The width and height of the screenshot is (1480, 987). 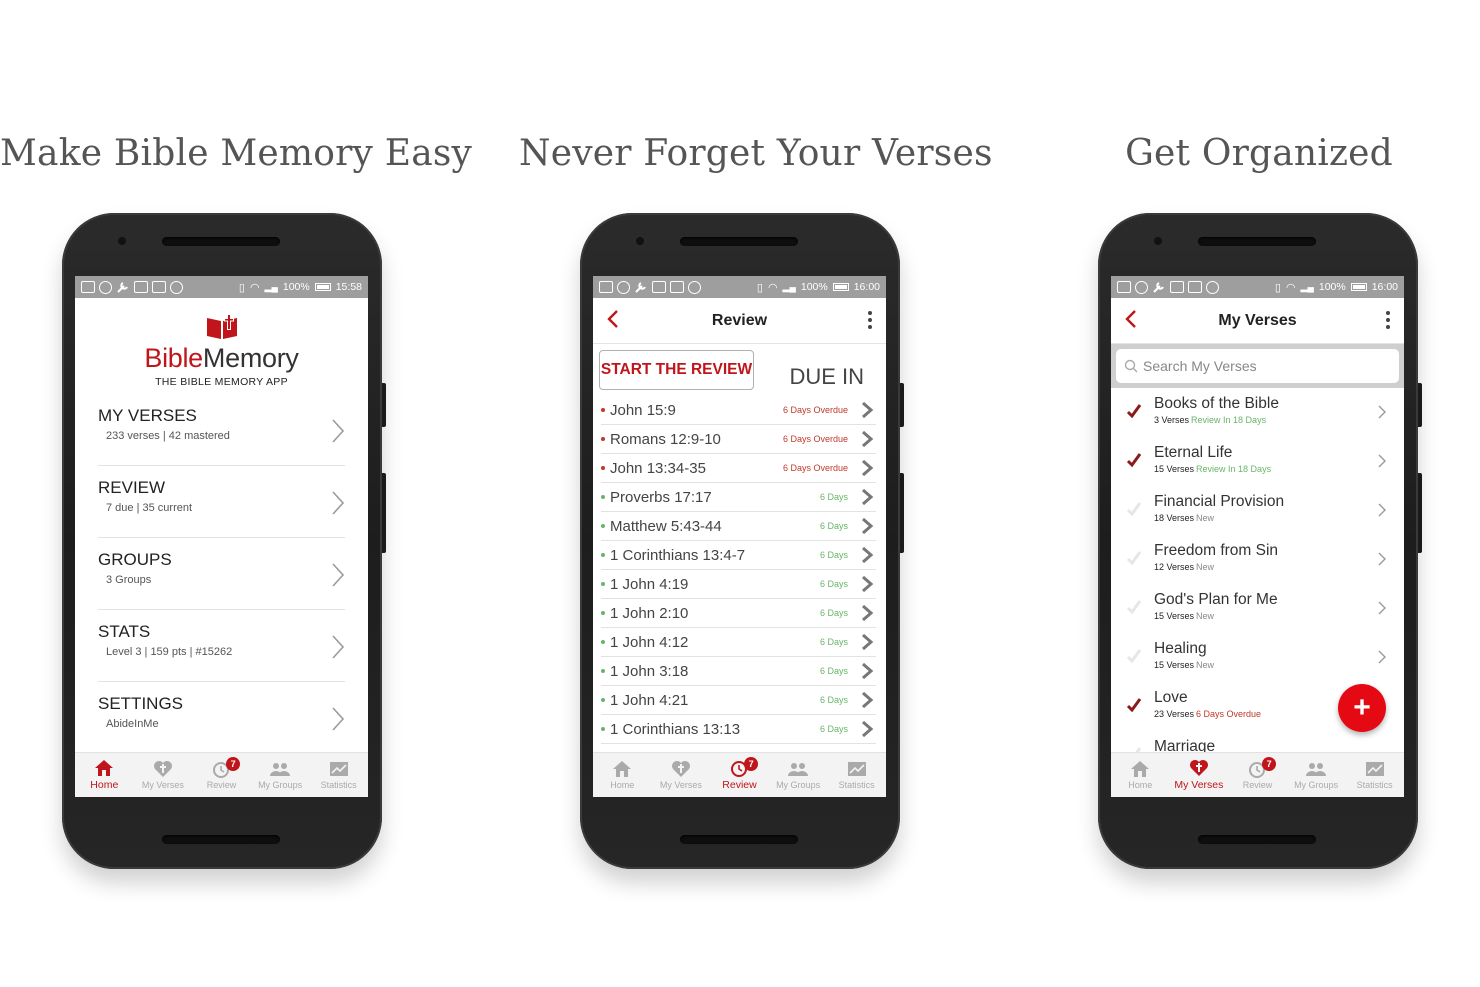 I want to click on start-review-button: START THE REVIEW, so click(x=676, y=370).